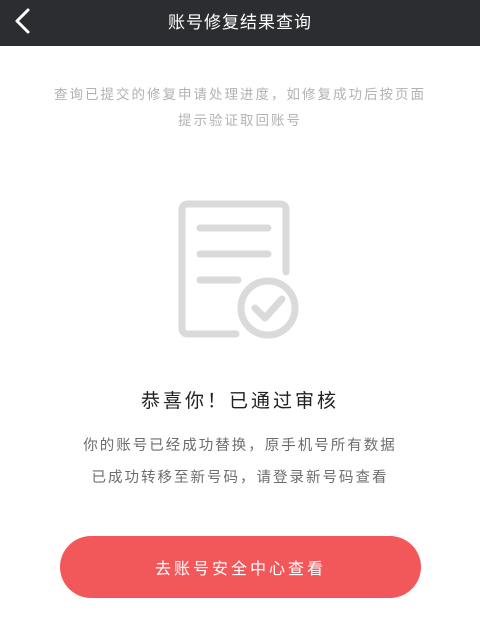 This screenshot has width=480, height=619. I want to click on top-bar: 账号修复结果查询, so click(240, 23).